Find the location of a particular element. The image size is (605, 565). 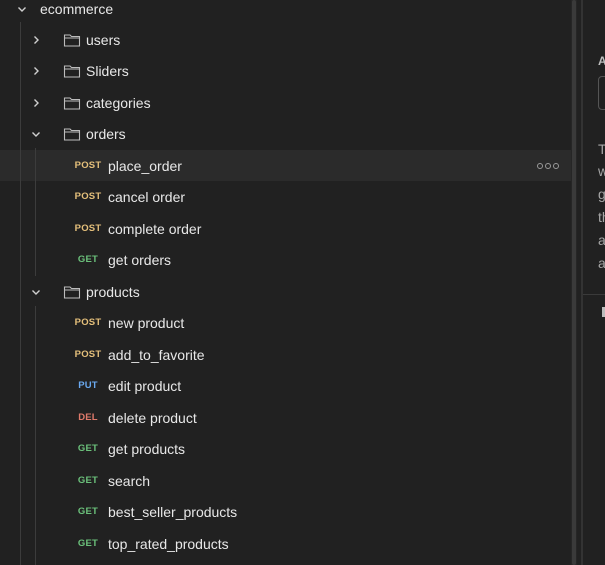

request-name: edit product is located at coordinates (145, 385).